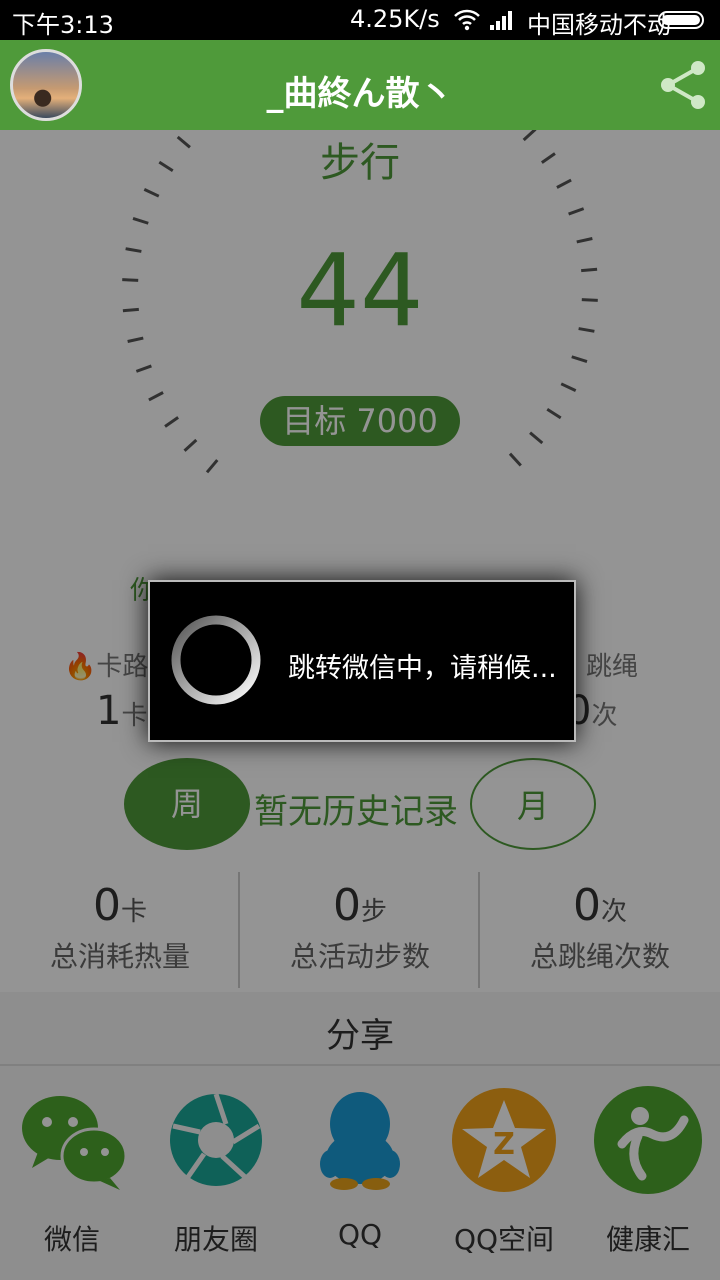 Image resolution: width=720 pixels, height=1280 pixels. I want to click on battery-icon, so click(681, 20).